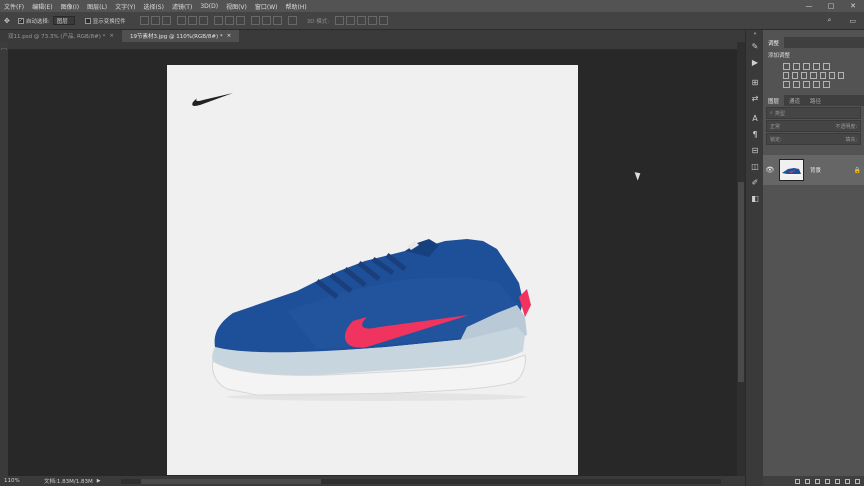  I want to click on menu-item-1: 编辑(E), so click(42, 6).